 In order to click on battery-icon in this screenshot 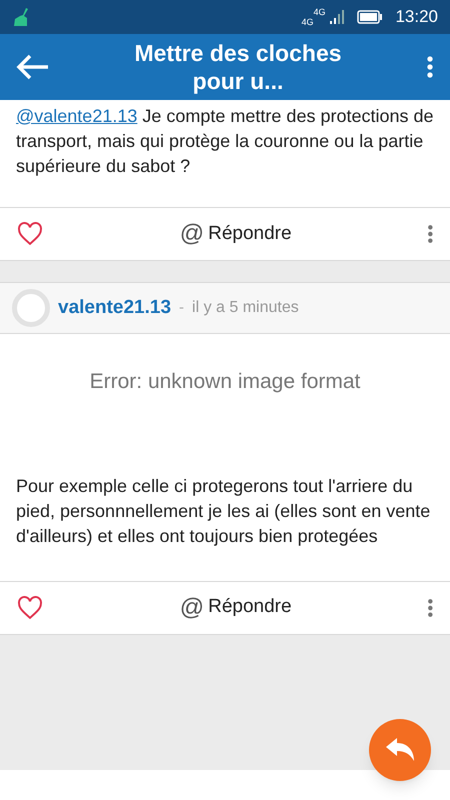, I will do `click(370, 17)`.